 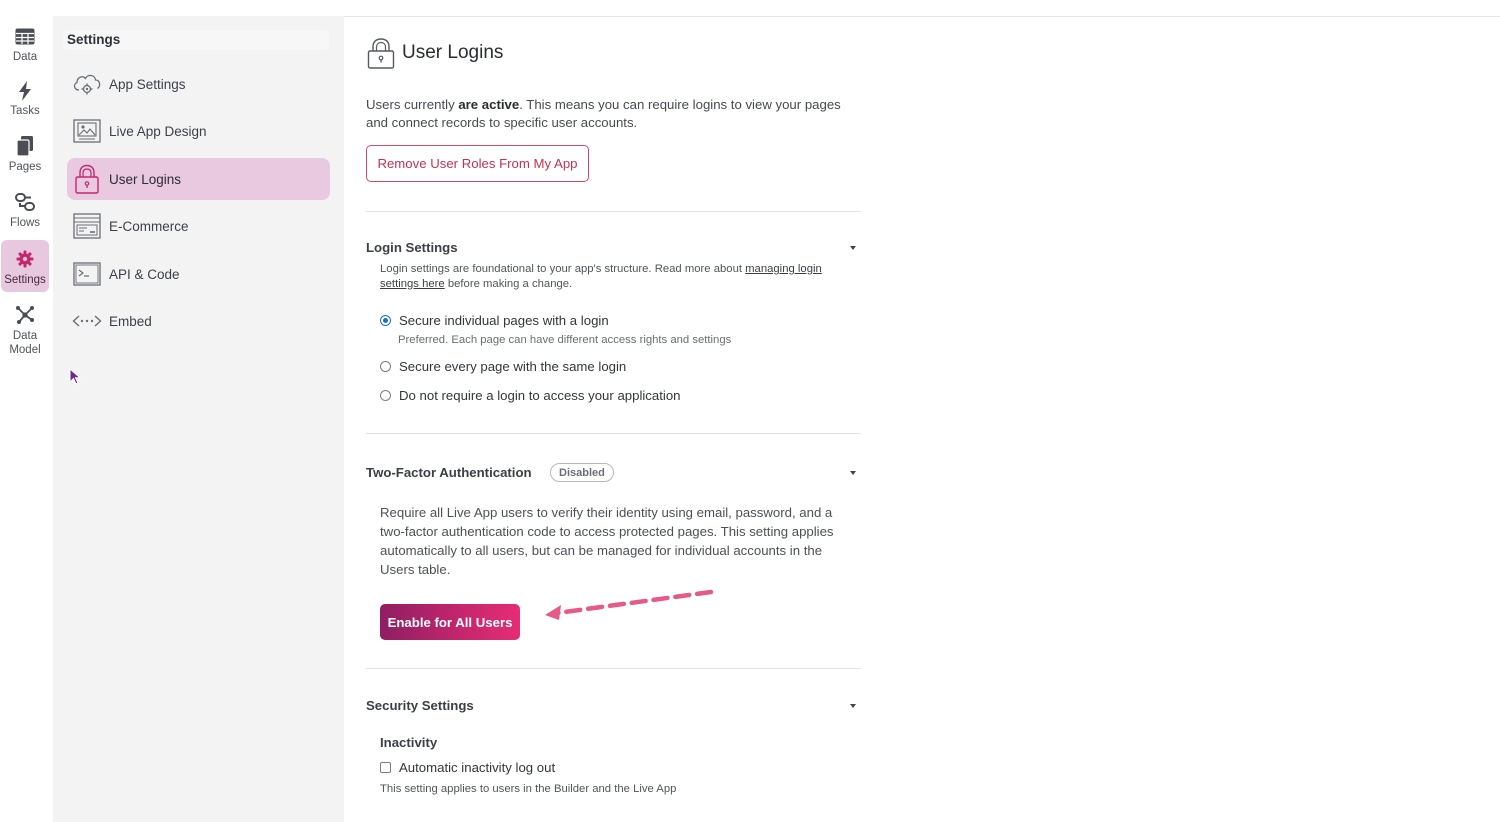 I want to click on nav-label-api-code: API & Code, so click(x=144, y=274).